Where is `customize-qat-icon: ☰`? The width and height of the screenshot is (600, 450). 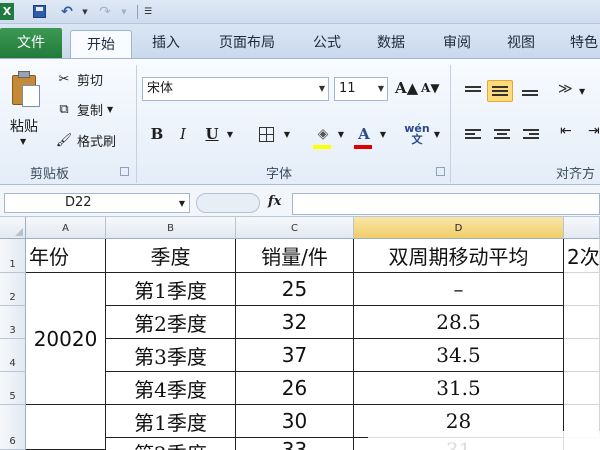 customize-qat-icon: ☰ is located at coordinates (148, 11).